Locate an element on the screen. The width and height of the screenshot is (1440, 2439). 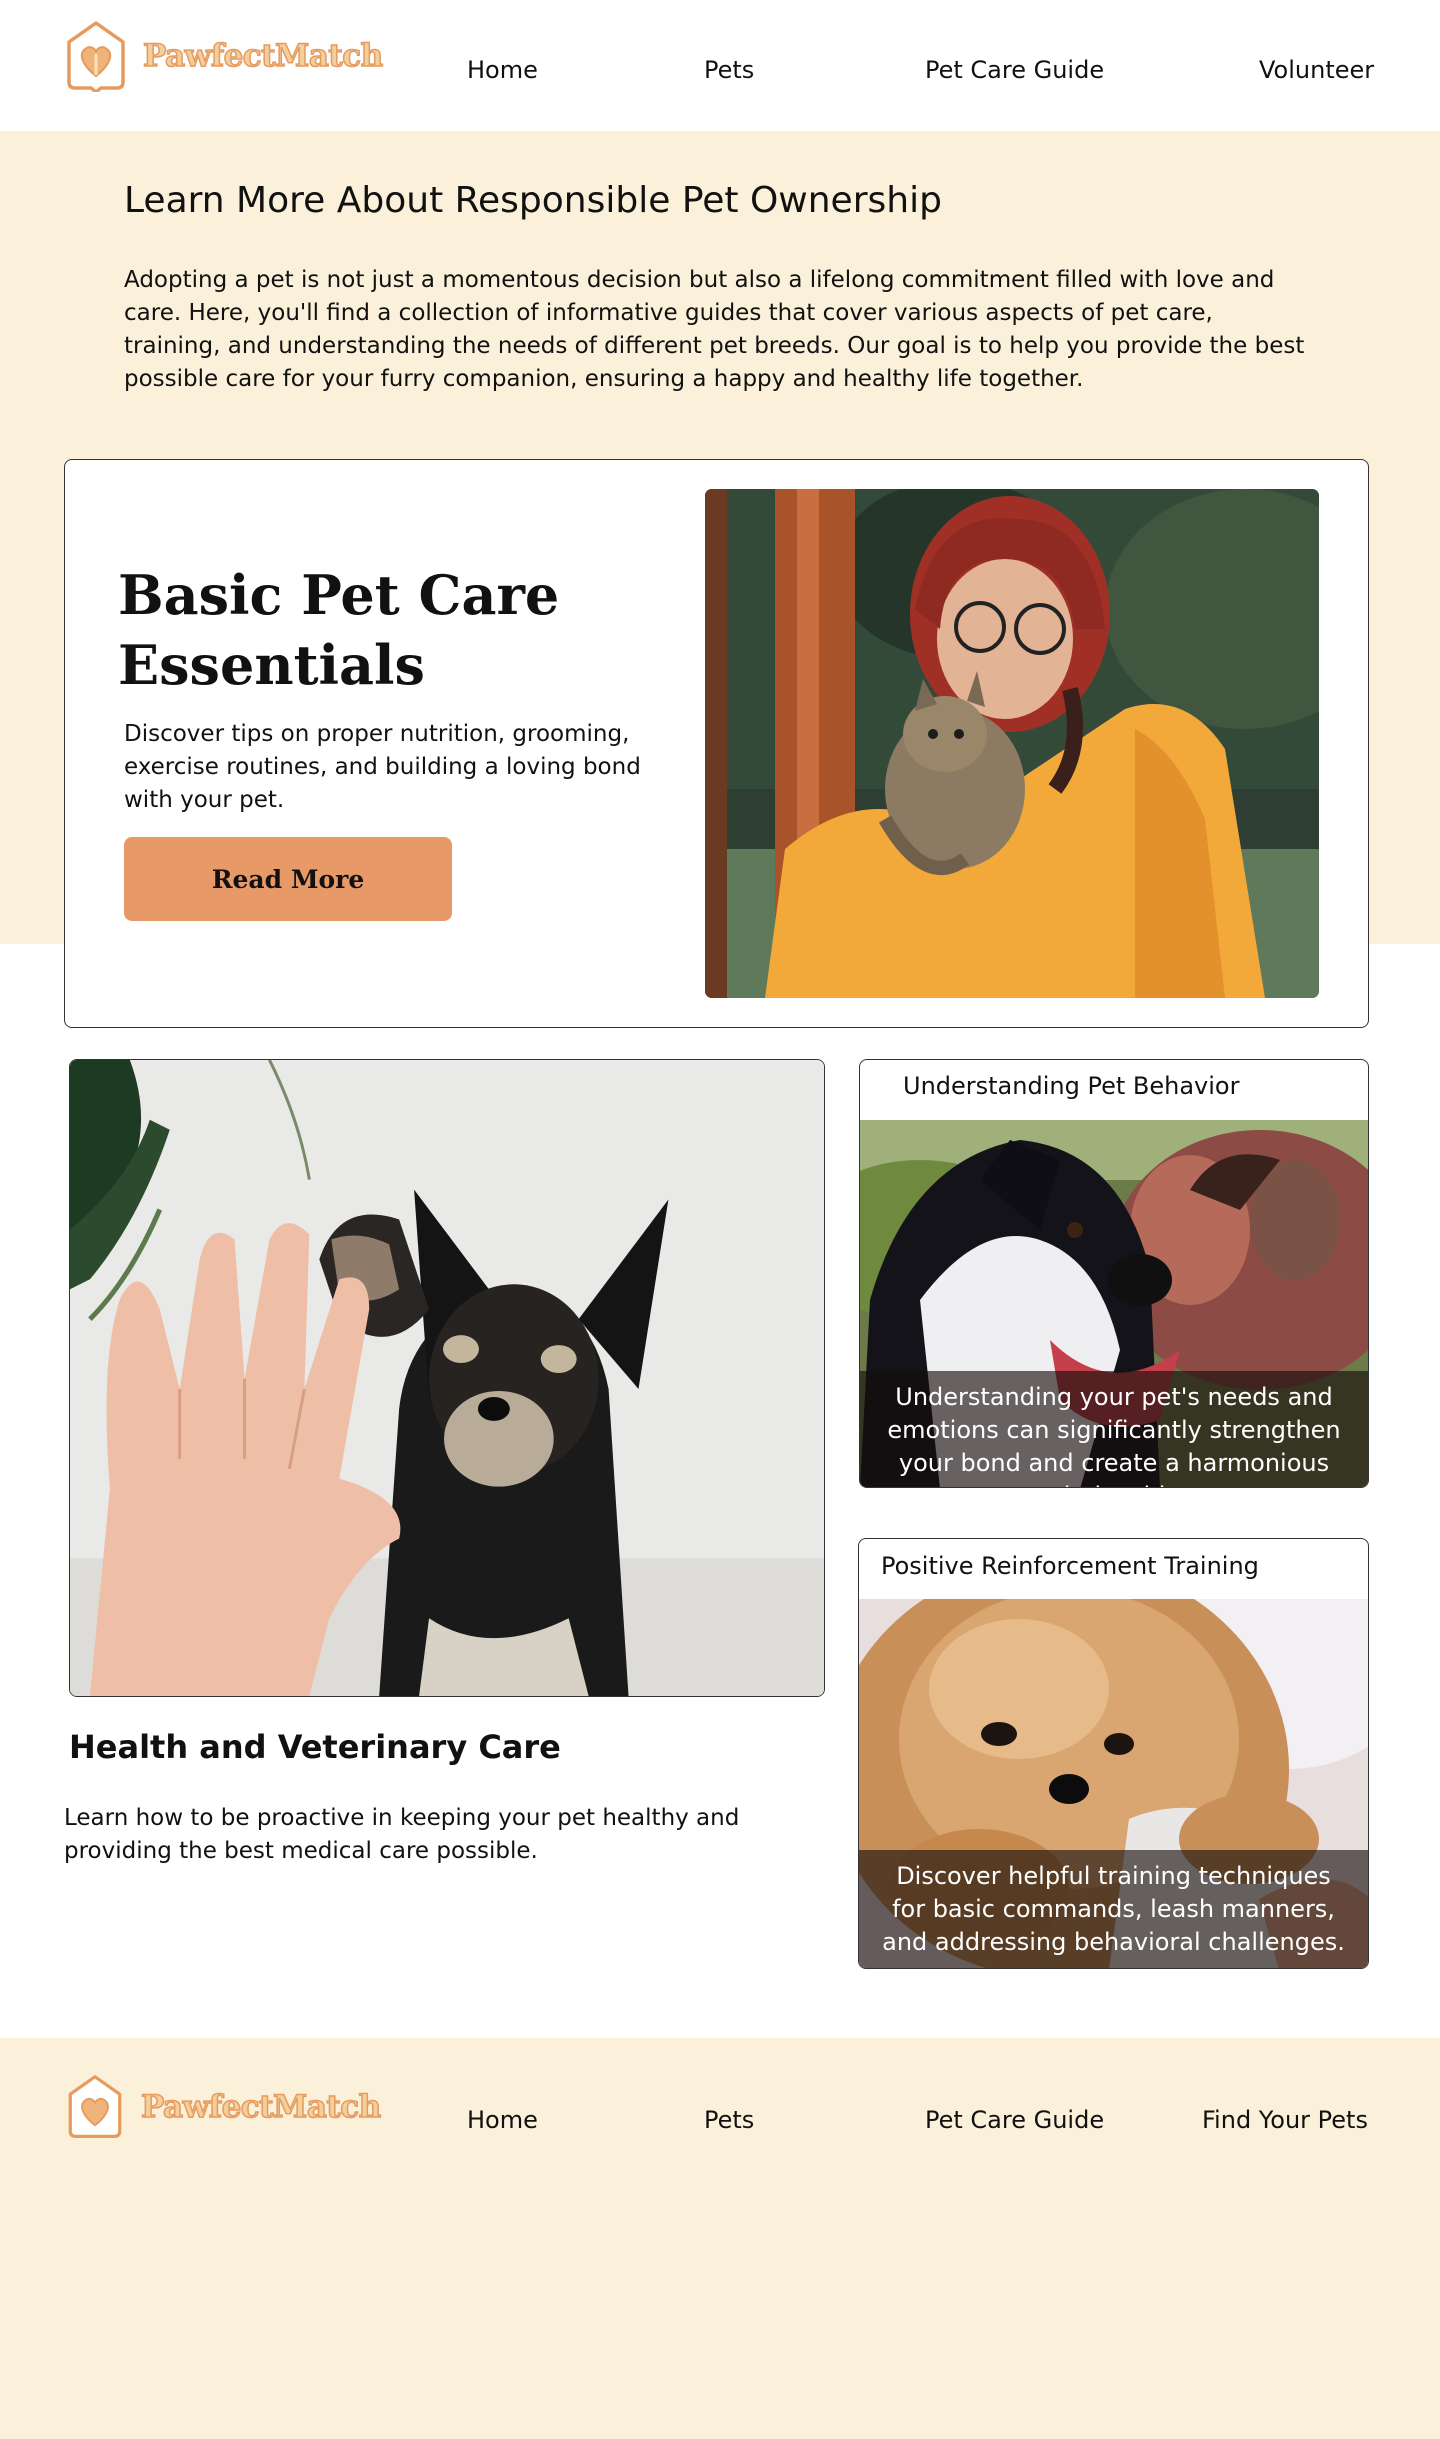
dog-high-five-image is located at coordinates (447, 1378).